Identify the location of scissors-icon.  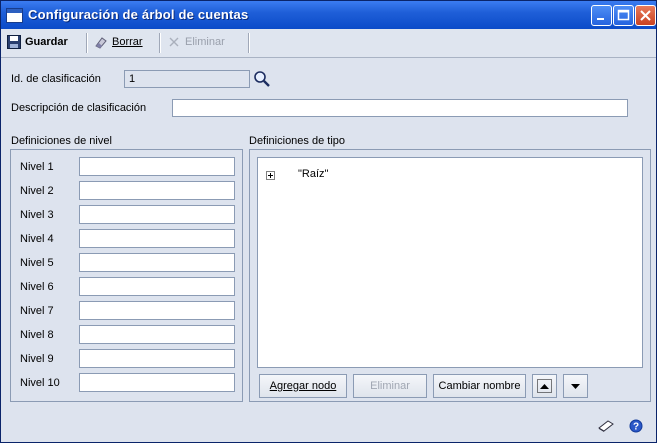
(174, 42).